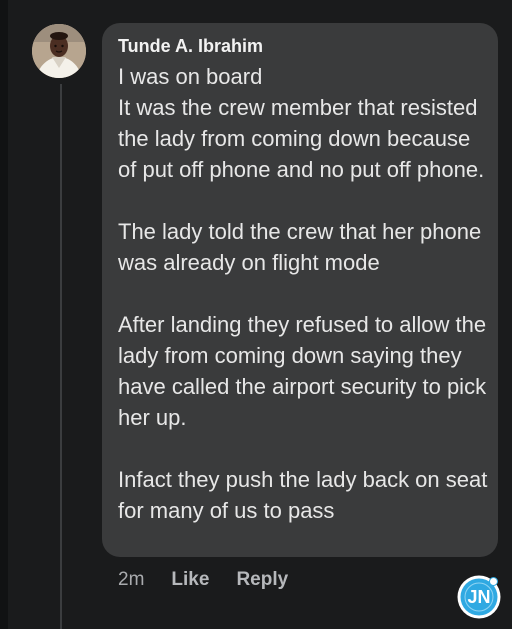 This screenshot has height=629, width=512. I want to click on jn-logo-icon: JN, so click(479, 597).